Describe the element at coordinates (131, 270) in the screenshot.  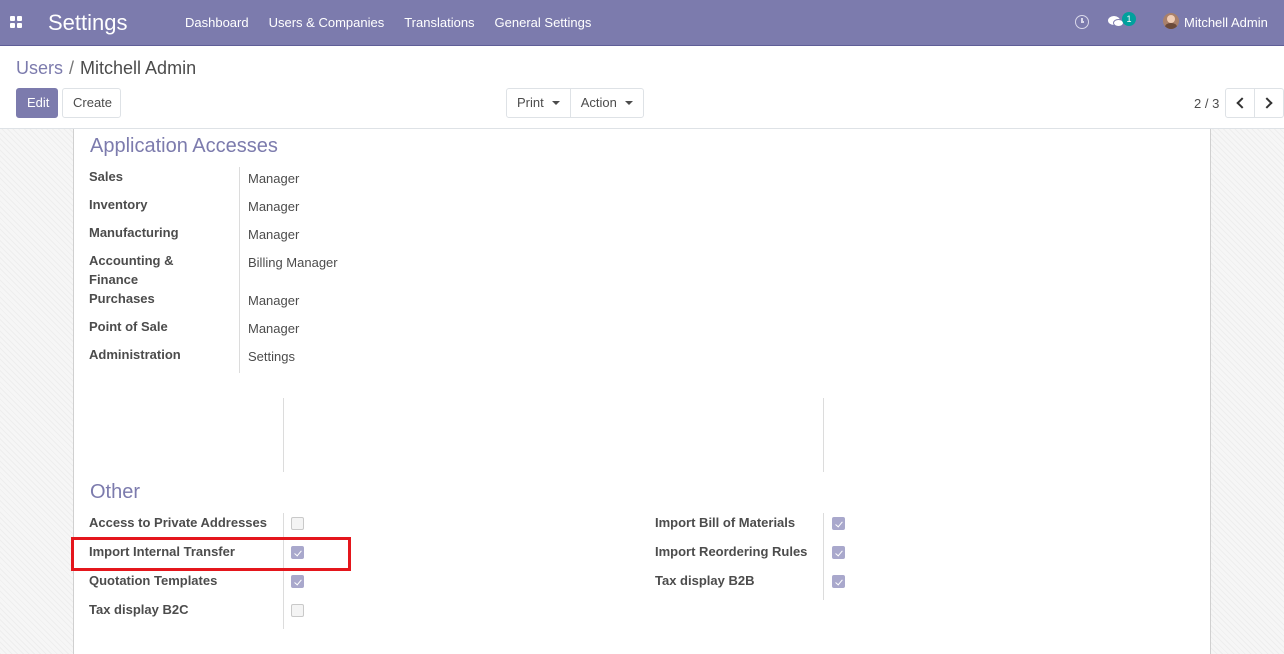
I see `field-label-accounting: Accounting & Finance` at that location.